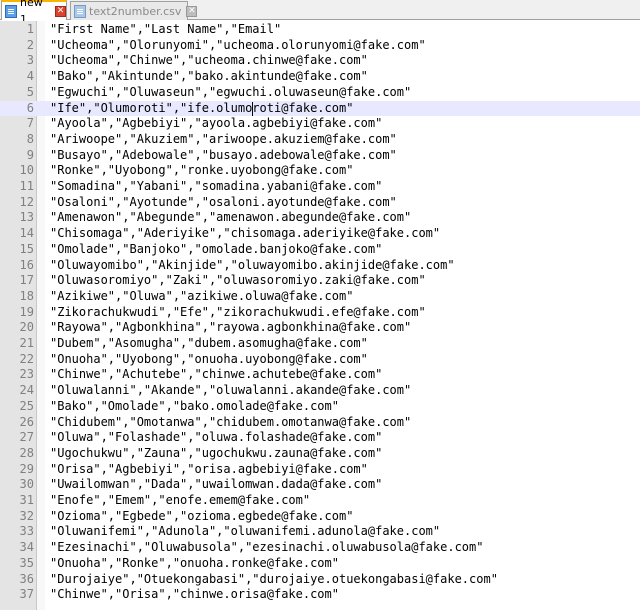  I want to click on line-text: "Onuoha","Ronke","onuoha.ronke@fake.com", so click(194, 564).